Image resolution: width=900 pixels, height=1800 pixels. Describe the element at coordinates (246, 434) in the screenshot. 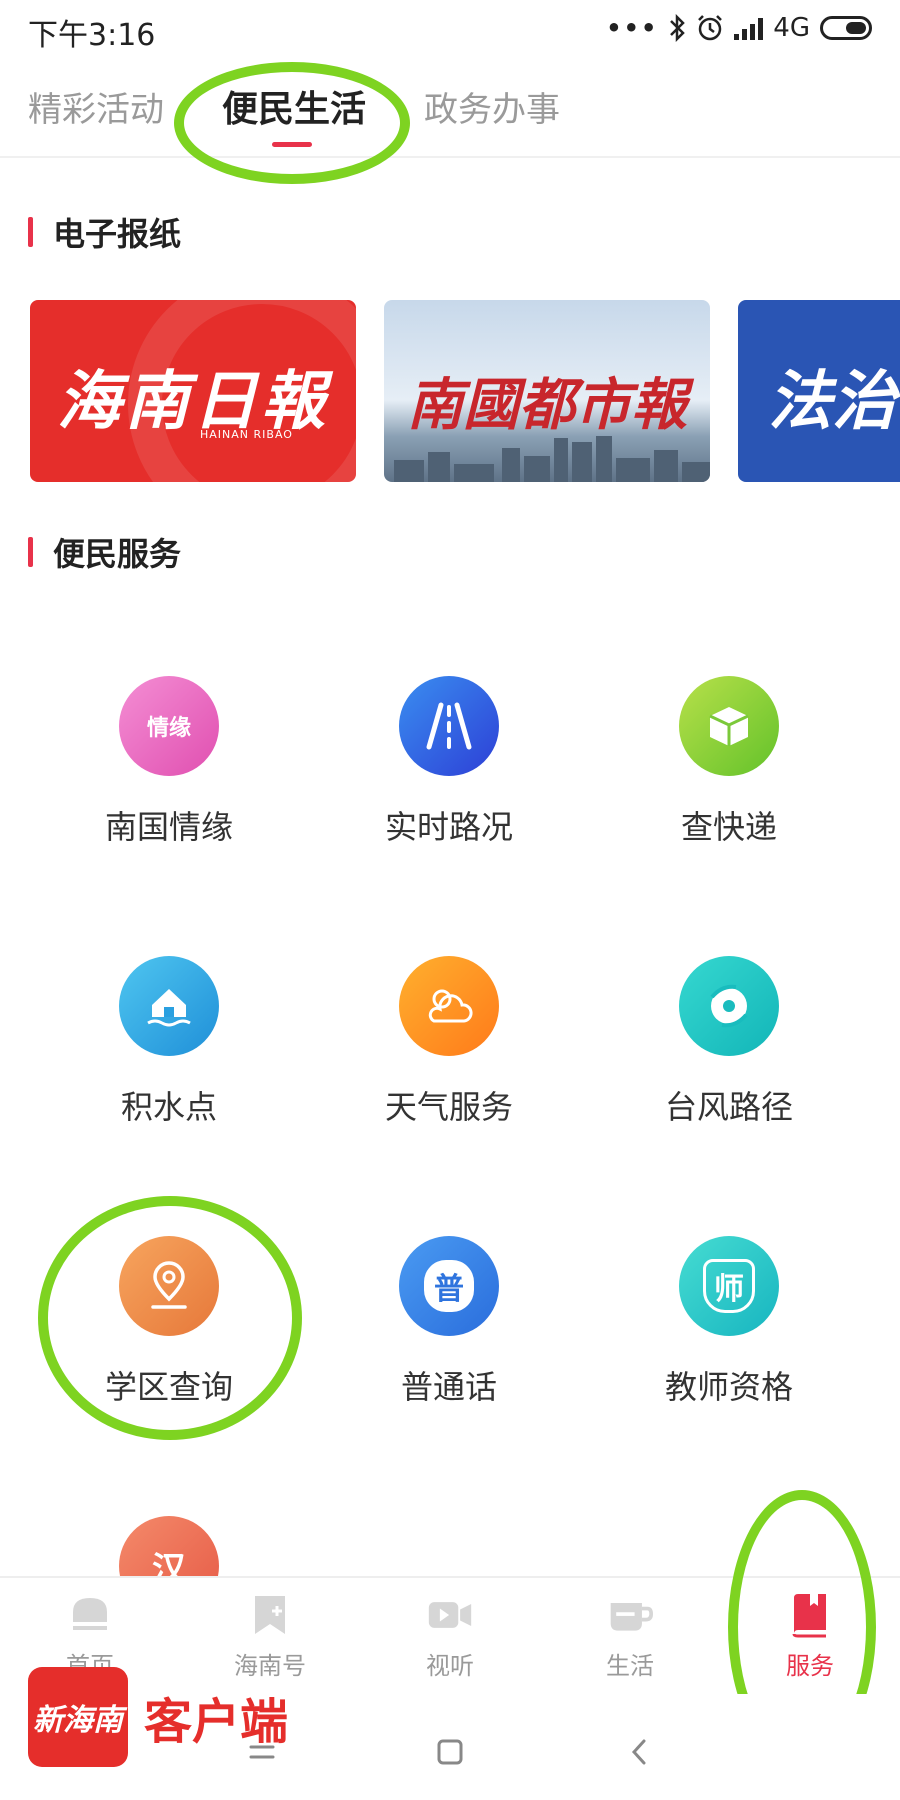

I see `newspaper-subtitle: HAINAN RIBAO` at that location.